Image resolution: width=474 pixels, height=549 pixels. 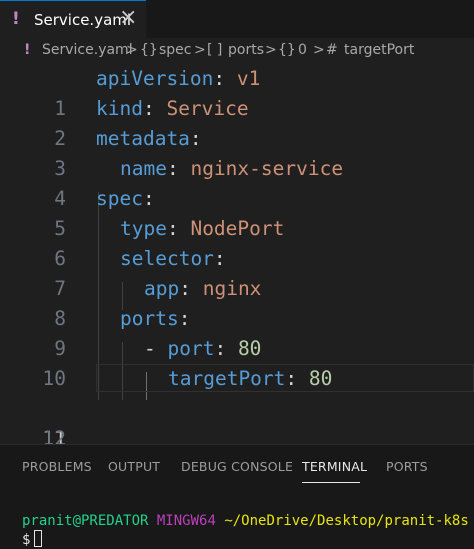 What do you see at coordinates (207, 108) in the screenshot?
I see `yaml-value: Service` at bounding box center [207, 108].